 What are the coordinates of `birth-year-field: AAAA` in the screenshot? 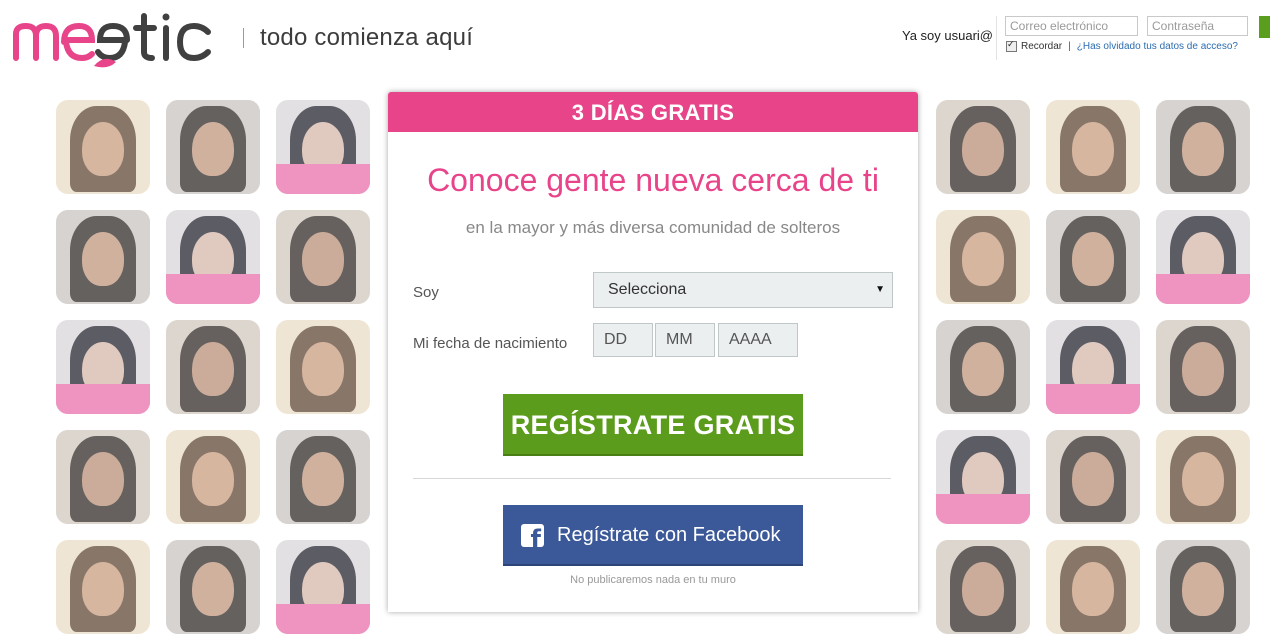 It's located at (758, 340).